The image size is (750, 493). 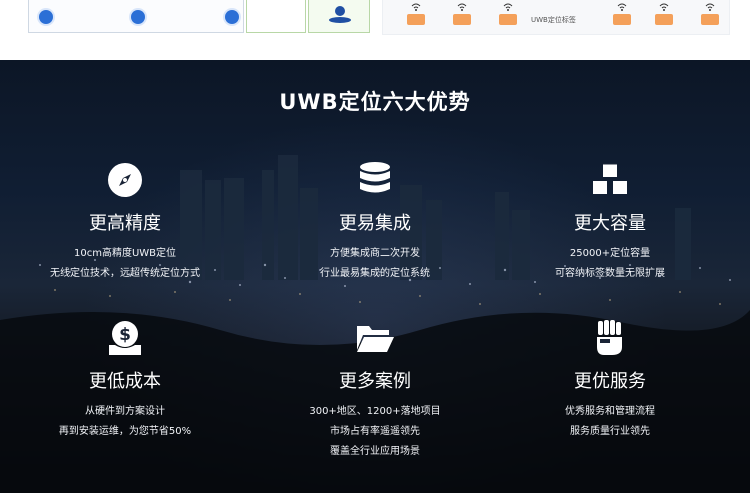 I want to click on anchor-diagram: UWB定位标签, so click(x=556, y=17).